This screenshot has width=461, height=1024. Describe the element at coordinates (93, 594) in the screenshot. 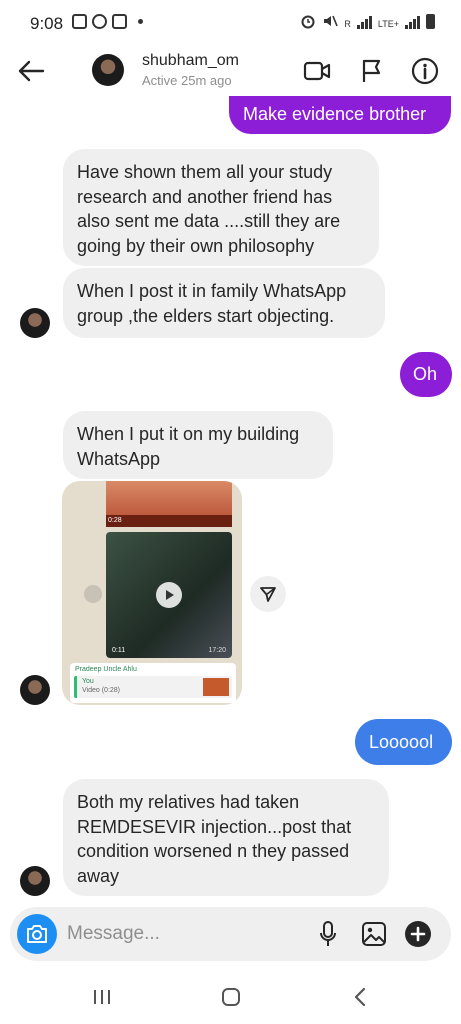

I see `share-icon` at that location.